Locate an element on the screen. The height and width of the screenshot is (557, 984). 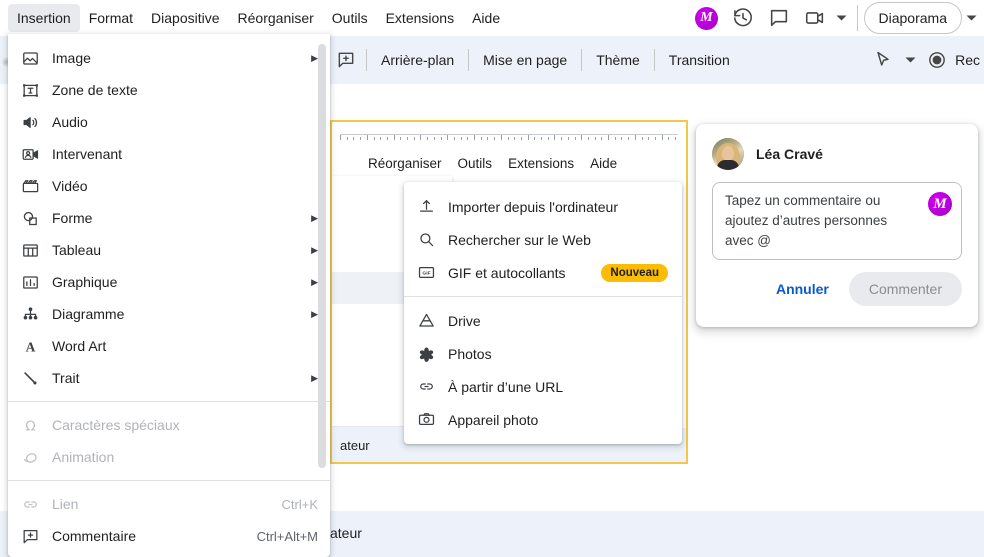
gif-icon: GIF is located at coordinates (426, 272).